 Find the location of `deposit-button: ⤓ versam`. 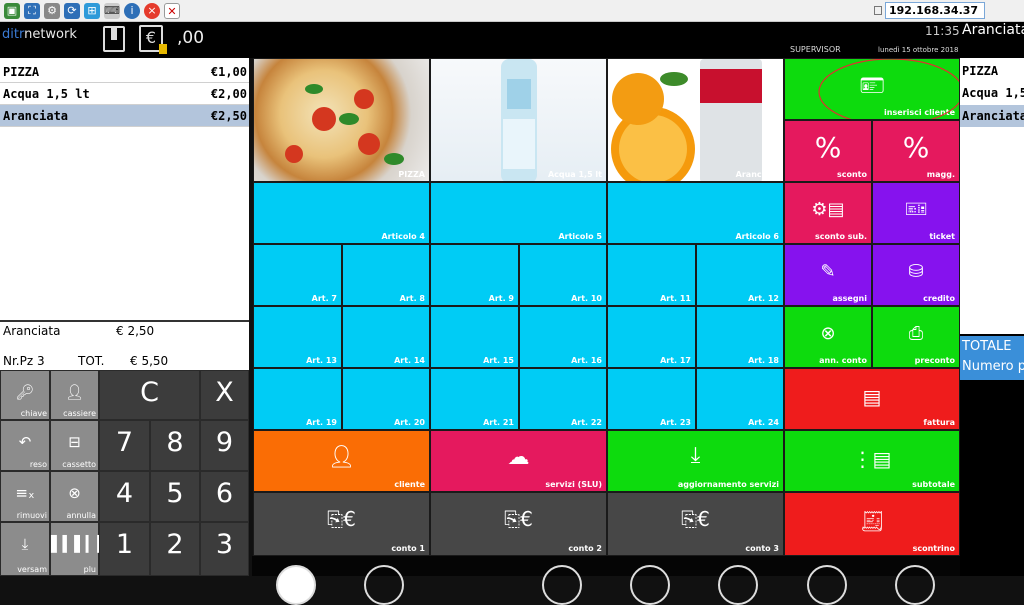

deposit-button: ⤓ versam is located at coordinates (25, 549).